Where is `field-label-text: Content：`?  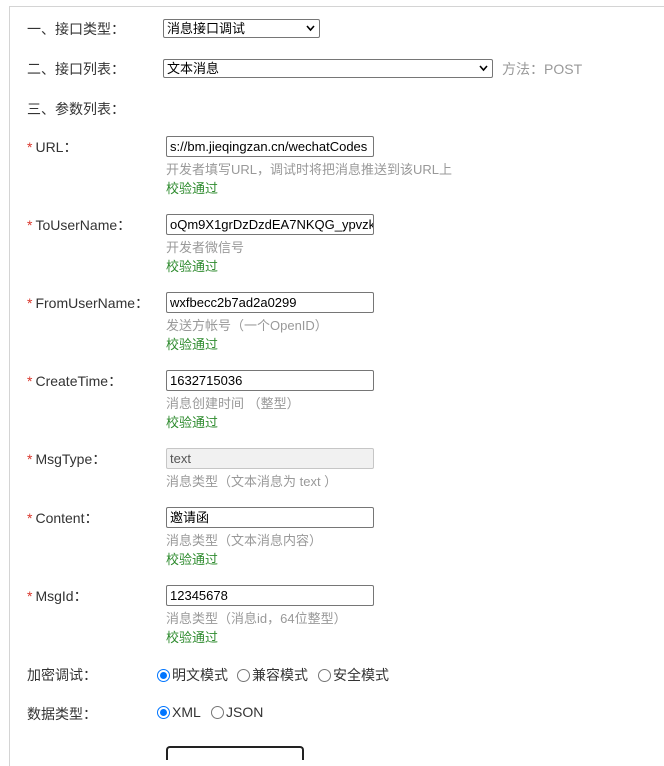 field-label-text: Content： is located at coordinates (67, 518).